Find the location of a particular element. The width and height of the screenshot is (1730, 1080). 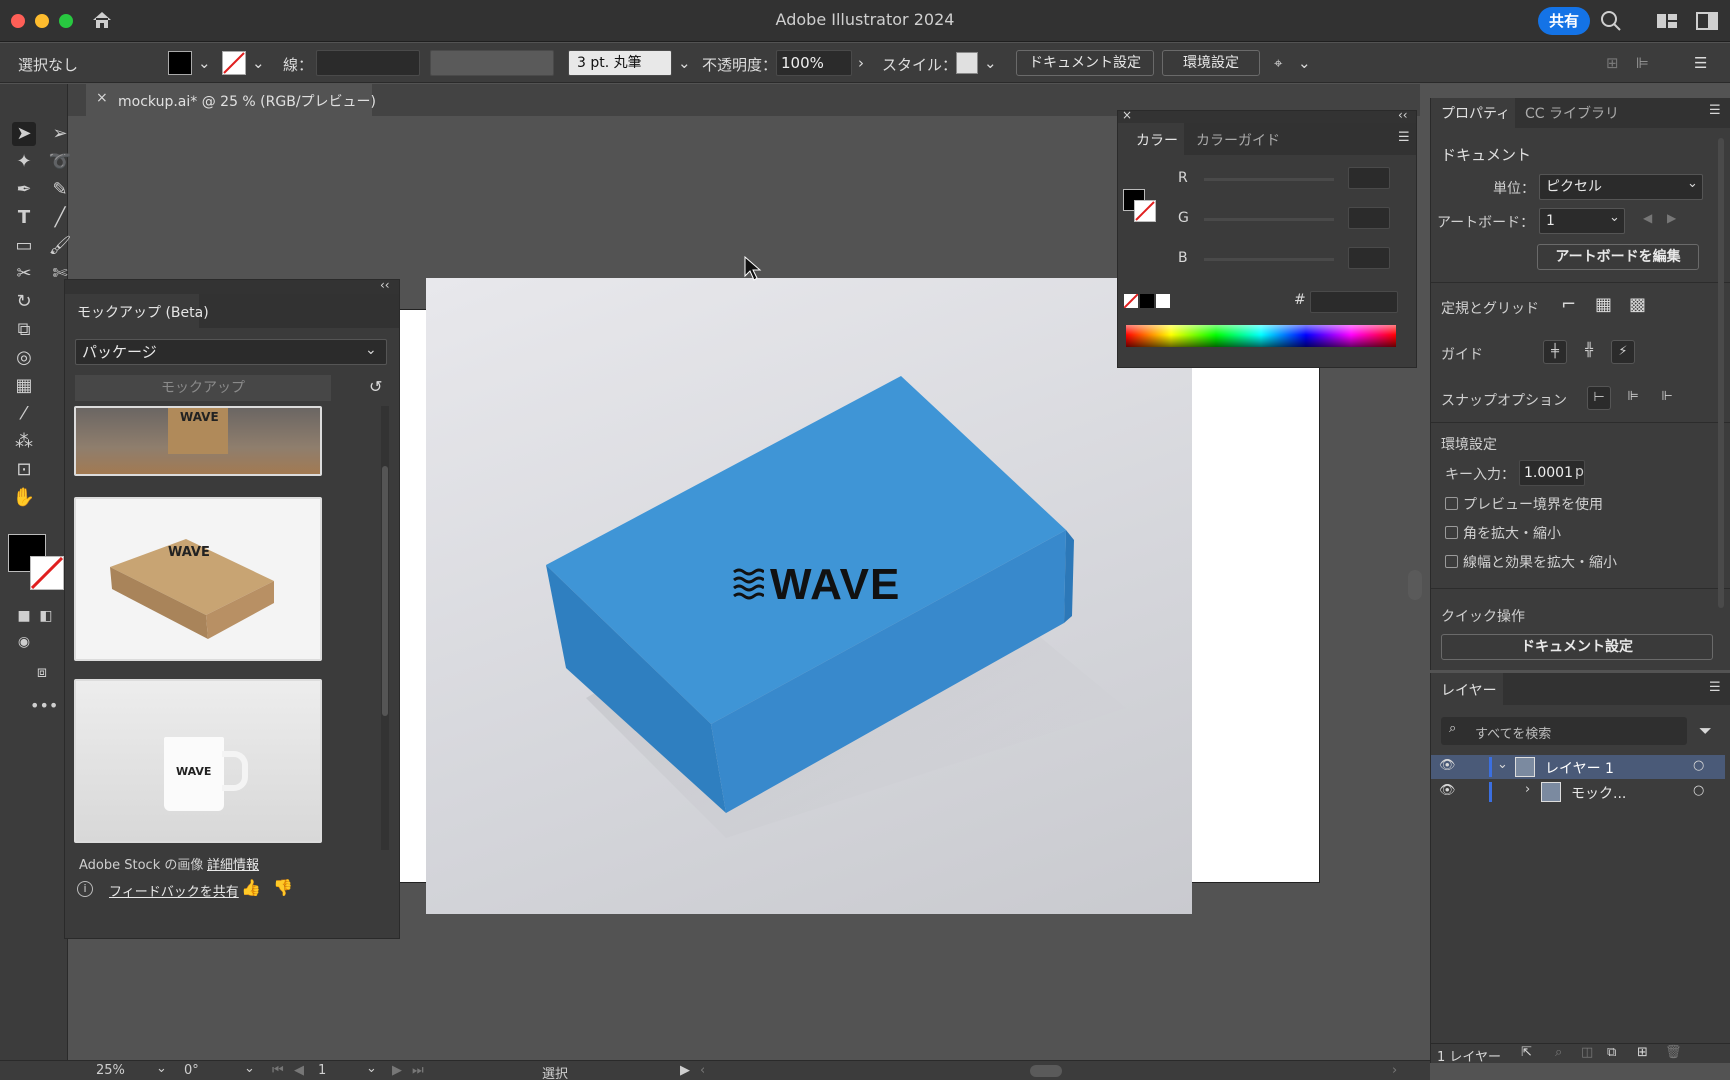

rectangle-tool-icon: ▭ is located at coordinates (24, 246).